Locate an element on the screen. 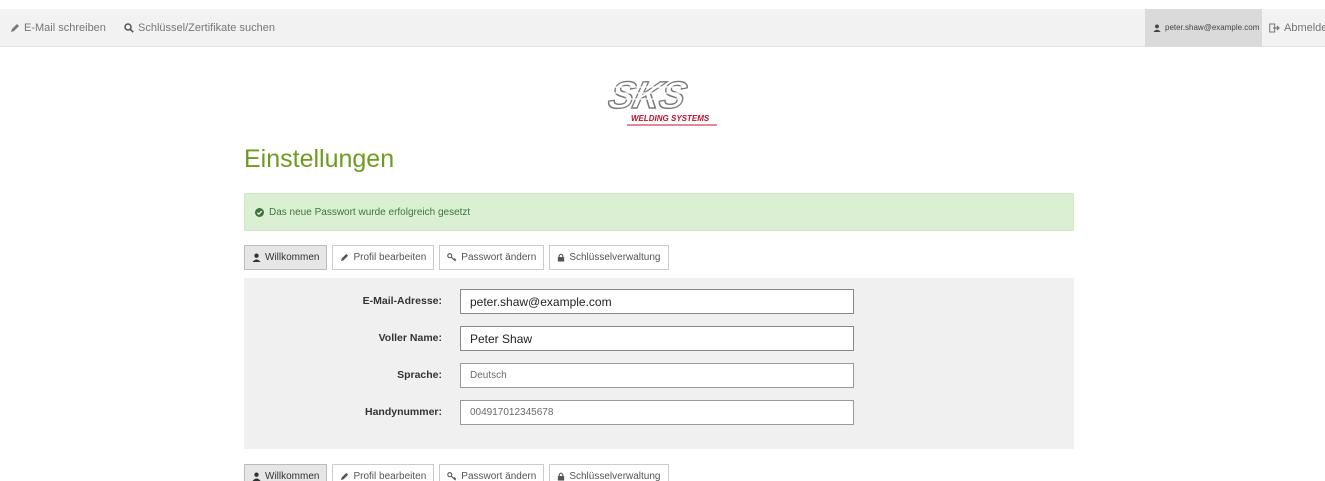 This screenshot has height=481, width=1325. name-field is located at coordinates (657, 338).